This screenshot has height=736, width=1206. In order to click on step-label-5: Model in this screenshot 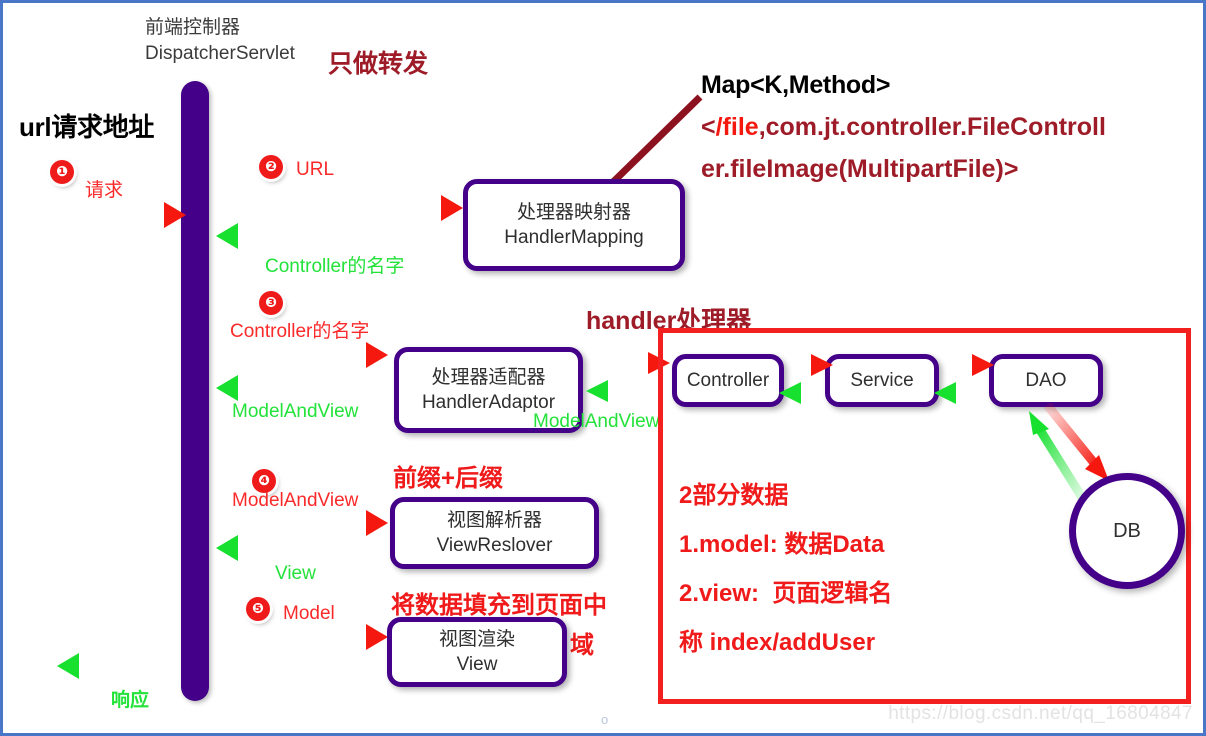, I will do `click(309, 613)`.